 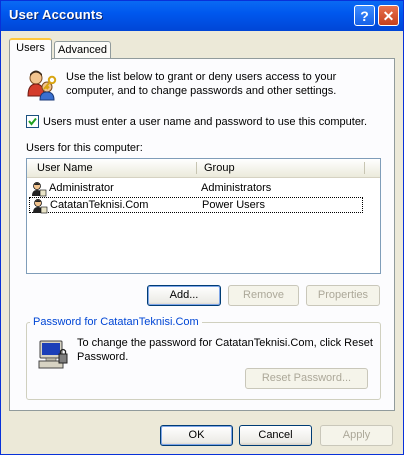 I want to click on title-bar: User Accounts ? ✕, so click(x=202, y=16).